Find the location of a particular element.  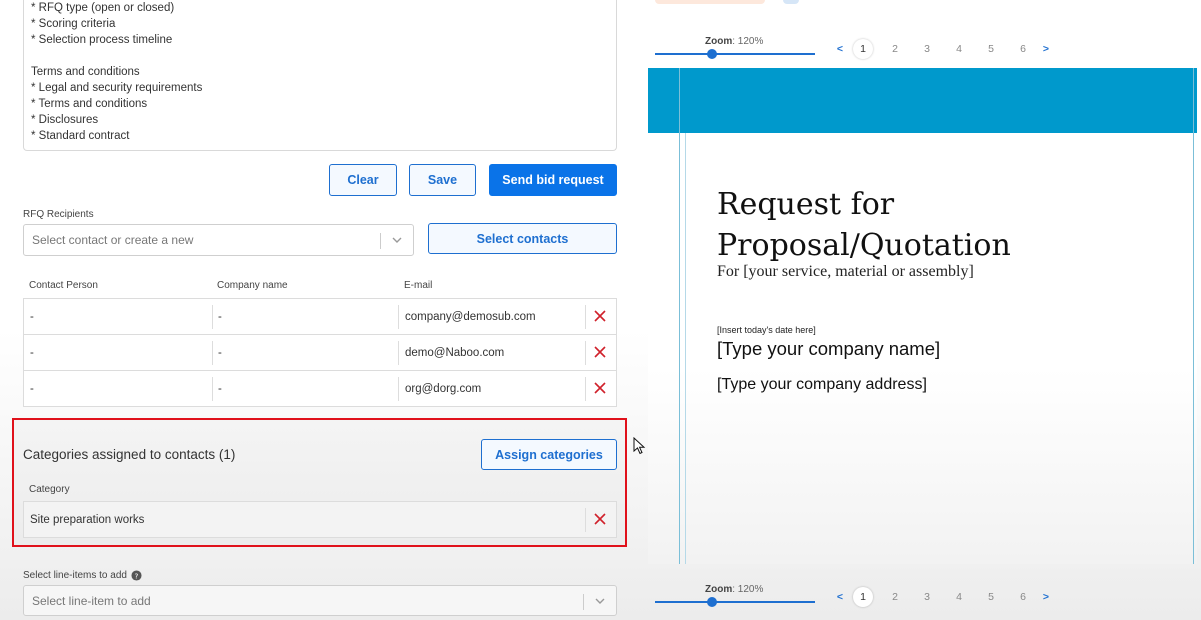

table-row: - - demo@Naboo.com is located at coordinates (320, 352).